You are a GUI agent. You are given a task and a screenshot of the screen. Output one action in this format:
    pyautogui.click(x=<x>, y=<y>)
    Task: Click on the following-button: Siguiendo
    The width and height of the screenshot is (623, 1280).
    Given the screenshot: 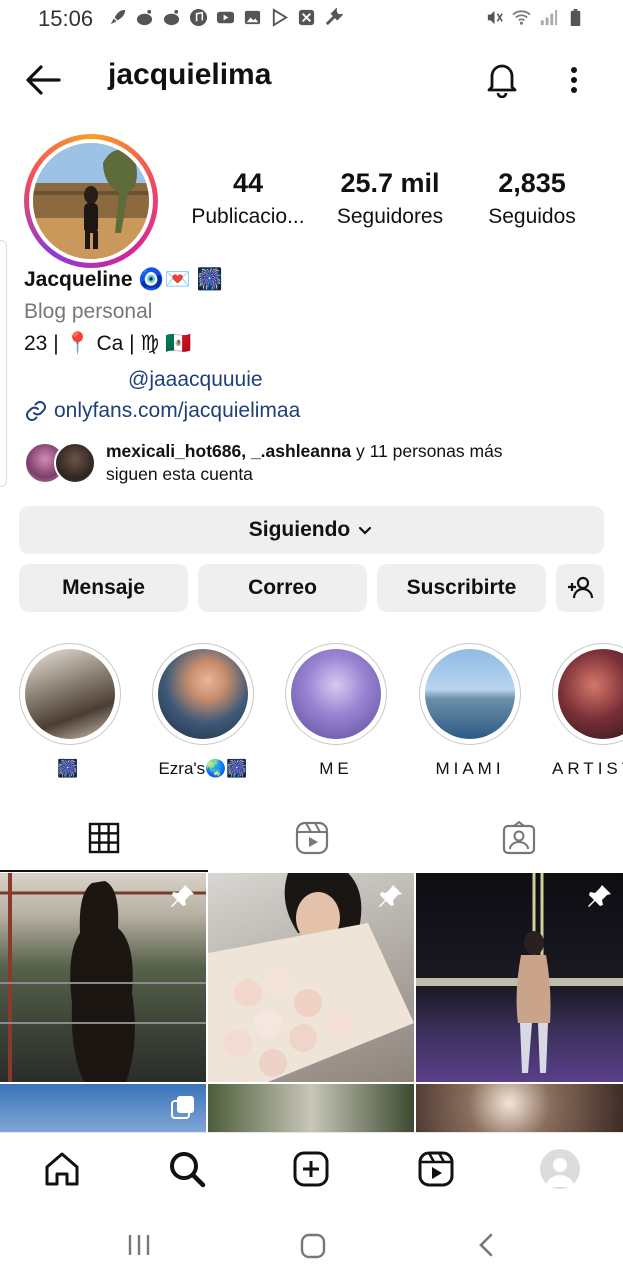 What is the action you would take?
    pyautogui.click(x=311, y=530)
    